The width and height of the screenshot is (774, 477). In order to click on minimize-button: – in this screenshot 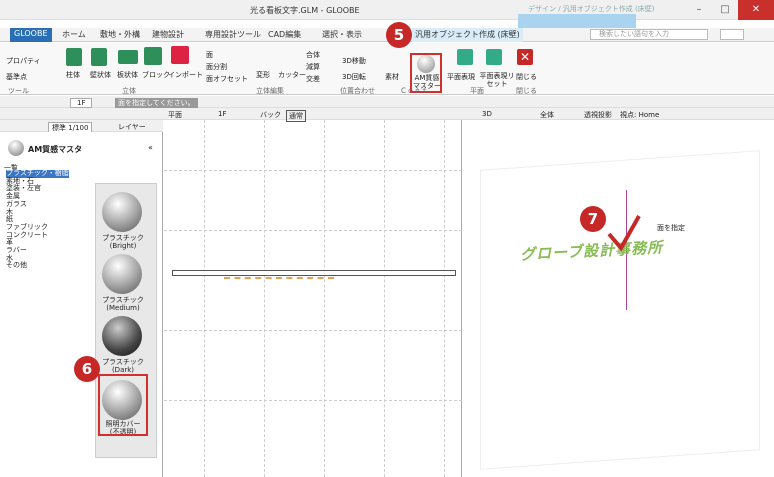, I will do `click(699, 10)`.